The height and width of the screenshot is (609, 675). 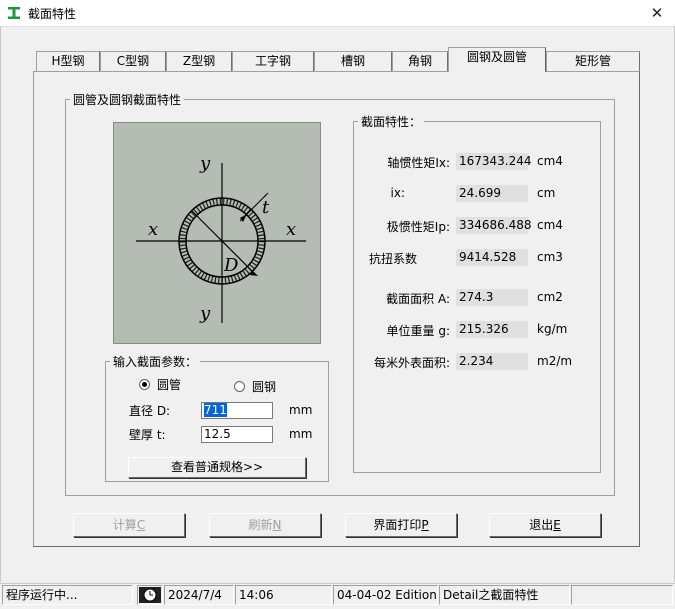 I want to click on prop-value-area: 274.3, so click(x=492, y=297).